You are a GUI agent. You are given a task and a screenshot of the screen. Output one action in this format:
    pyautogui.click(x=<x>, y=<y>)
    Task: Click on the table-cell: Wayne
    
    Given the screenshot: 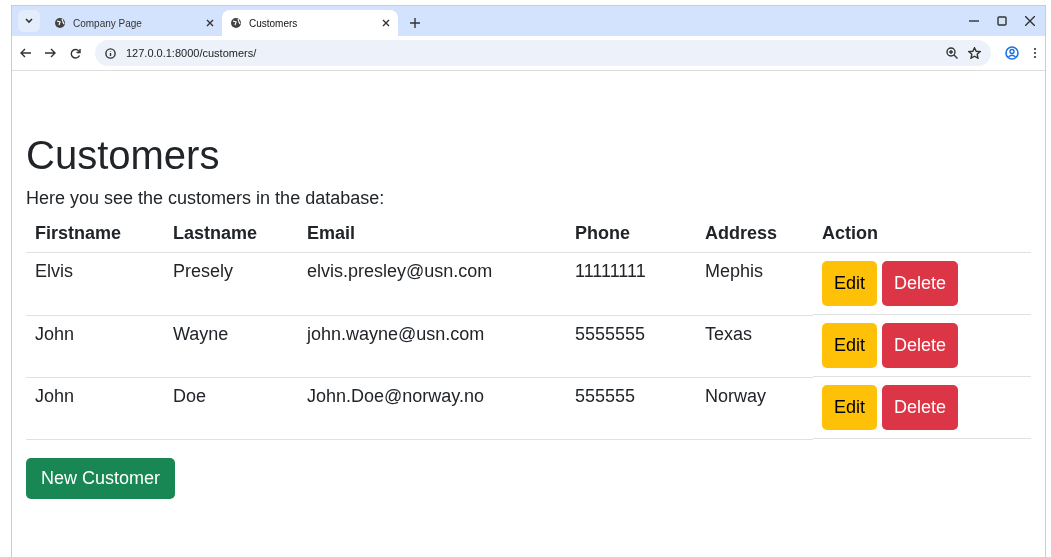 What is the action you would take?
    pyautogui.click(x=231, y=346)
    